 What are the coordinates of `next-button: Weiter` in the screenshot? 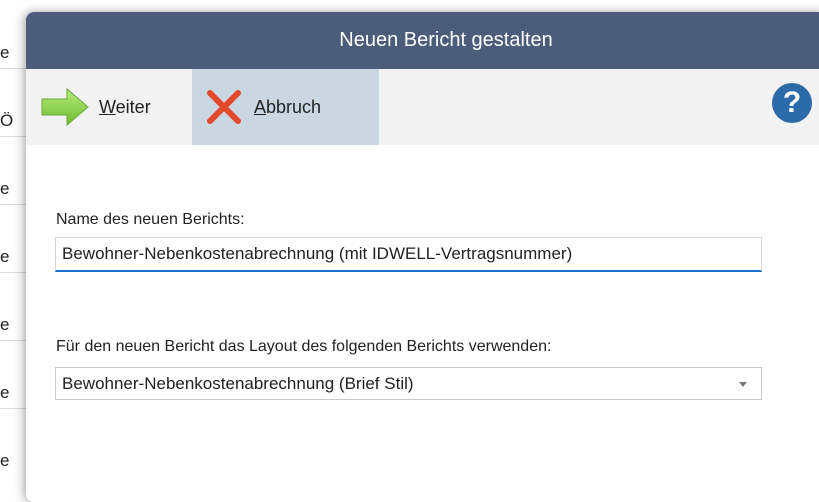 It's located at (115, 107).